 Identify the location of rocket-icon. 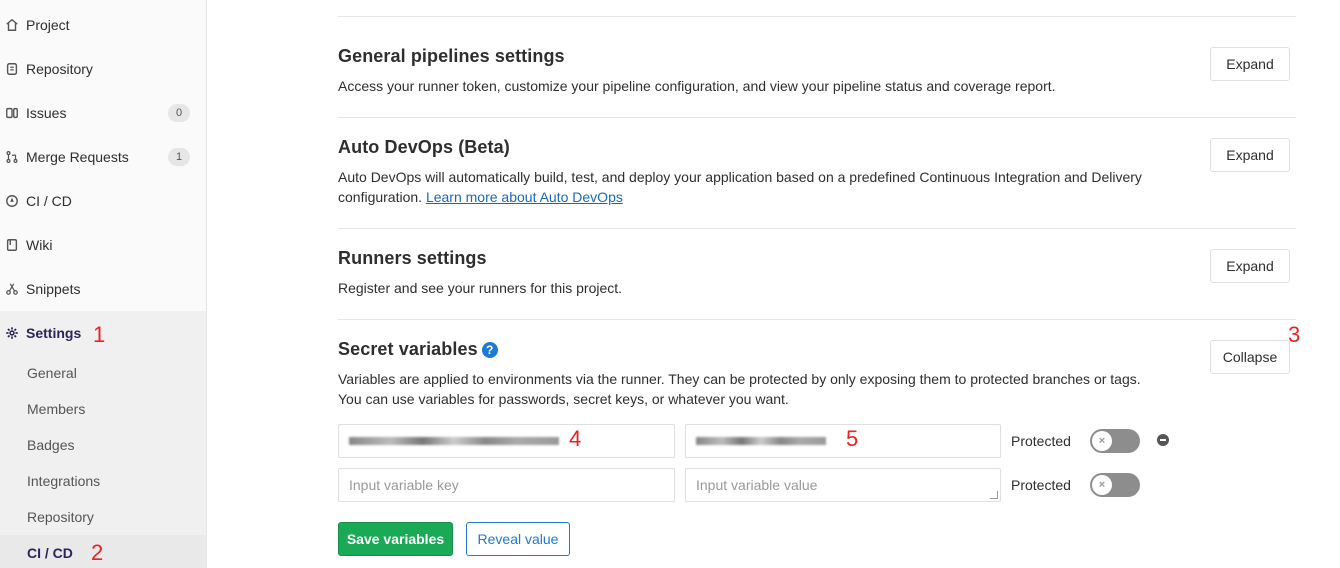
(12, 201).